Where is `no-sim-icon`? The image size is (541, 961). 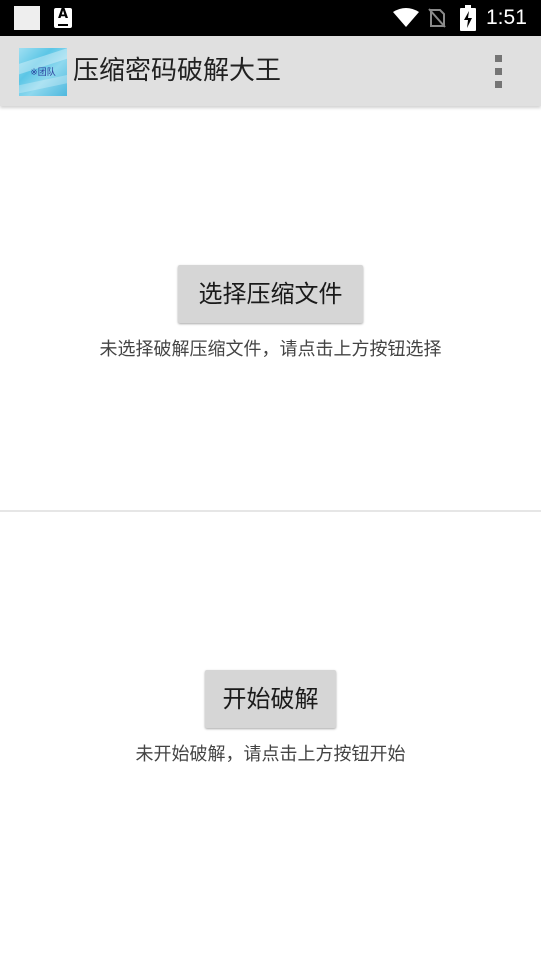
no-sim-icon is located at coordinates (437, 18).